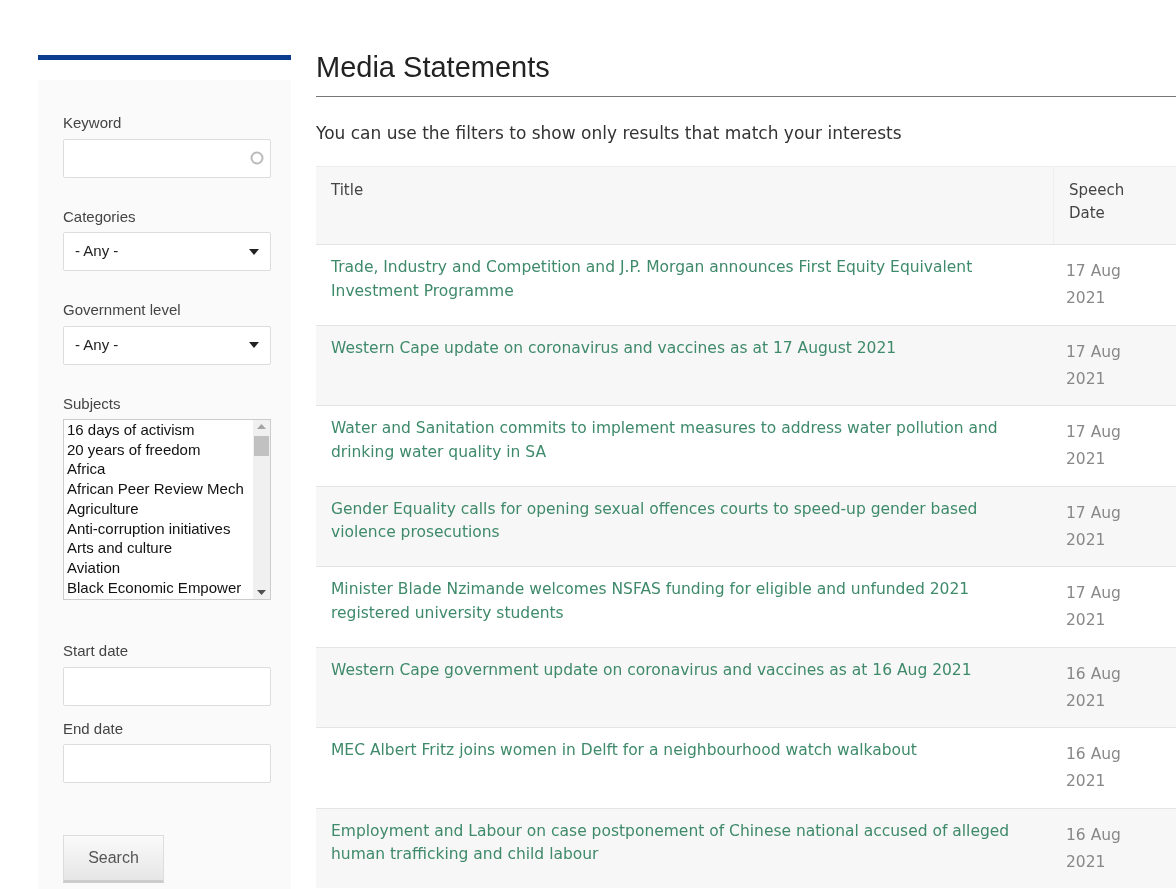 Image resolution: width=1176 pixels, height=889 pixels. I want to click on subject-option: African Peer Review Mech, so click(160, 489).